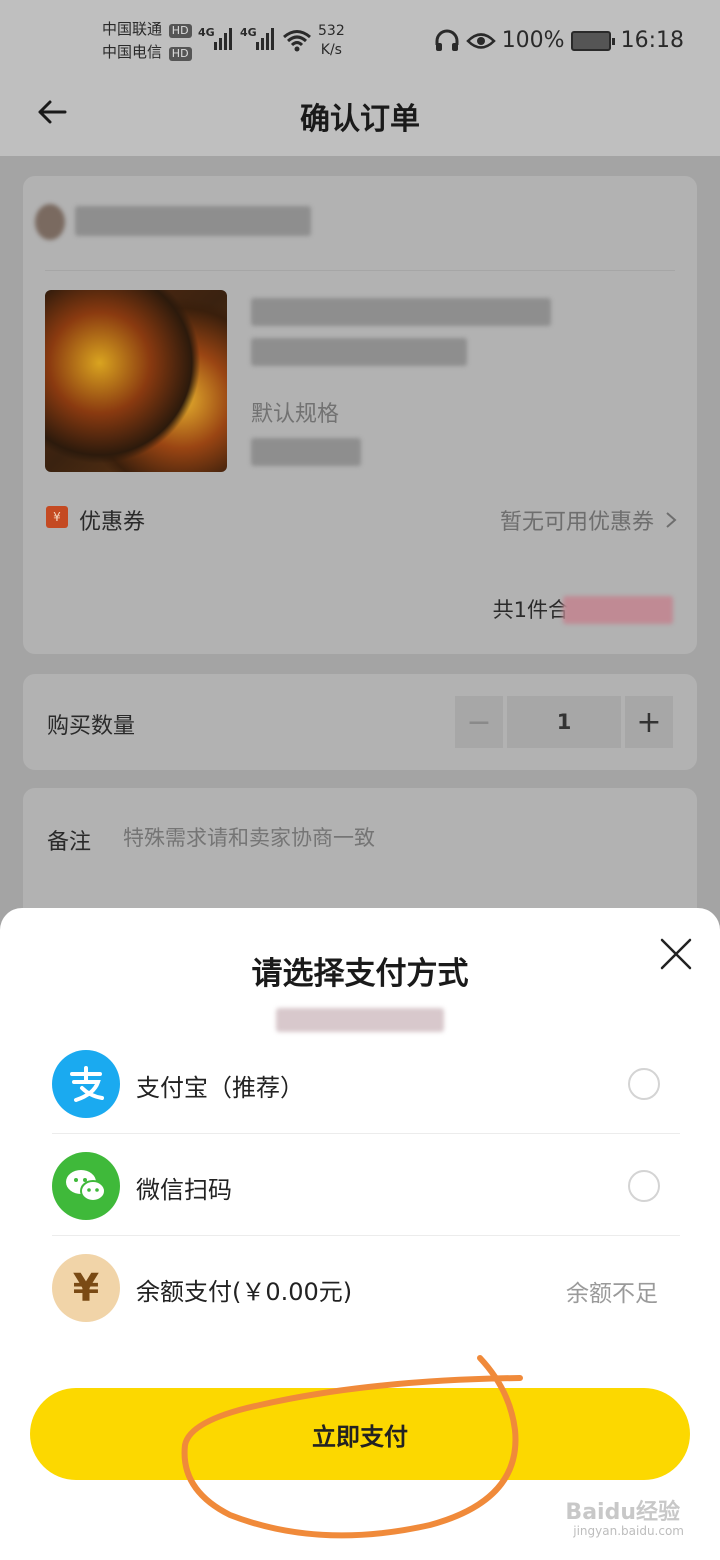 Image resolution: width=720 pixels, height=1560 pixels. Describe the element at coordinates (479, 722) in the screenshot. I see `decrement-button: −` at that location.